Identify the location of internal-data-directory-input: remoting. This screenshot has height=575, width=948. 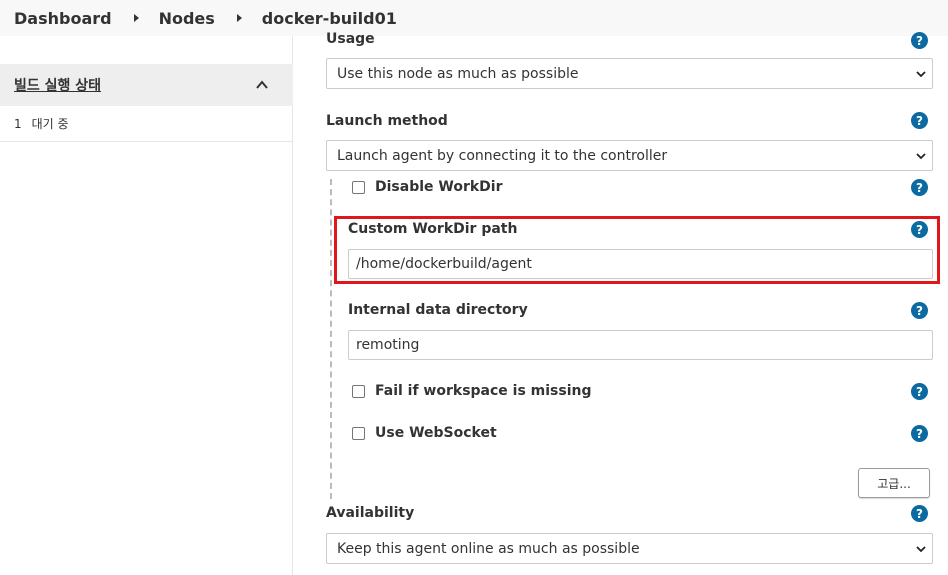
(640, 345).